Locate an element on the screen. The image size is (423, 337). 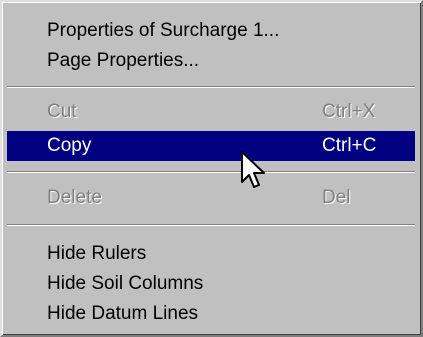
menu-item-cut: Cut Ctrl+X is located at coordinates (211, 112).